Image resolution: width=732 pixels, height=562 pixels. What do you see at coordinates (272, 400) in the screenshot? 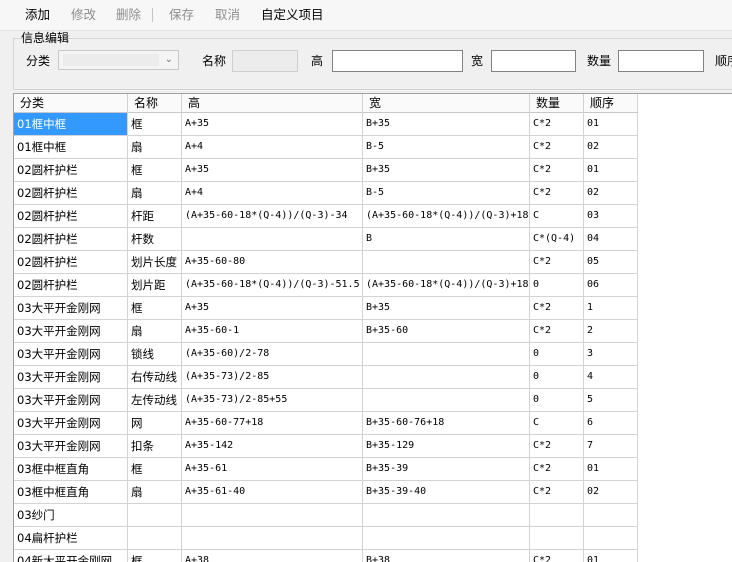
I see `cell-height: (A+35-73)/2-85+55` at bounding box center [272, 400].